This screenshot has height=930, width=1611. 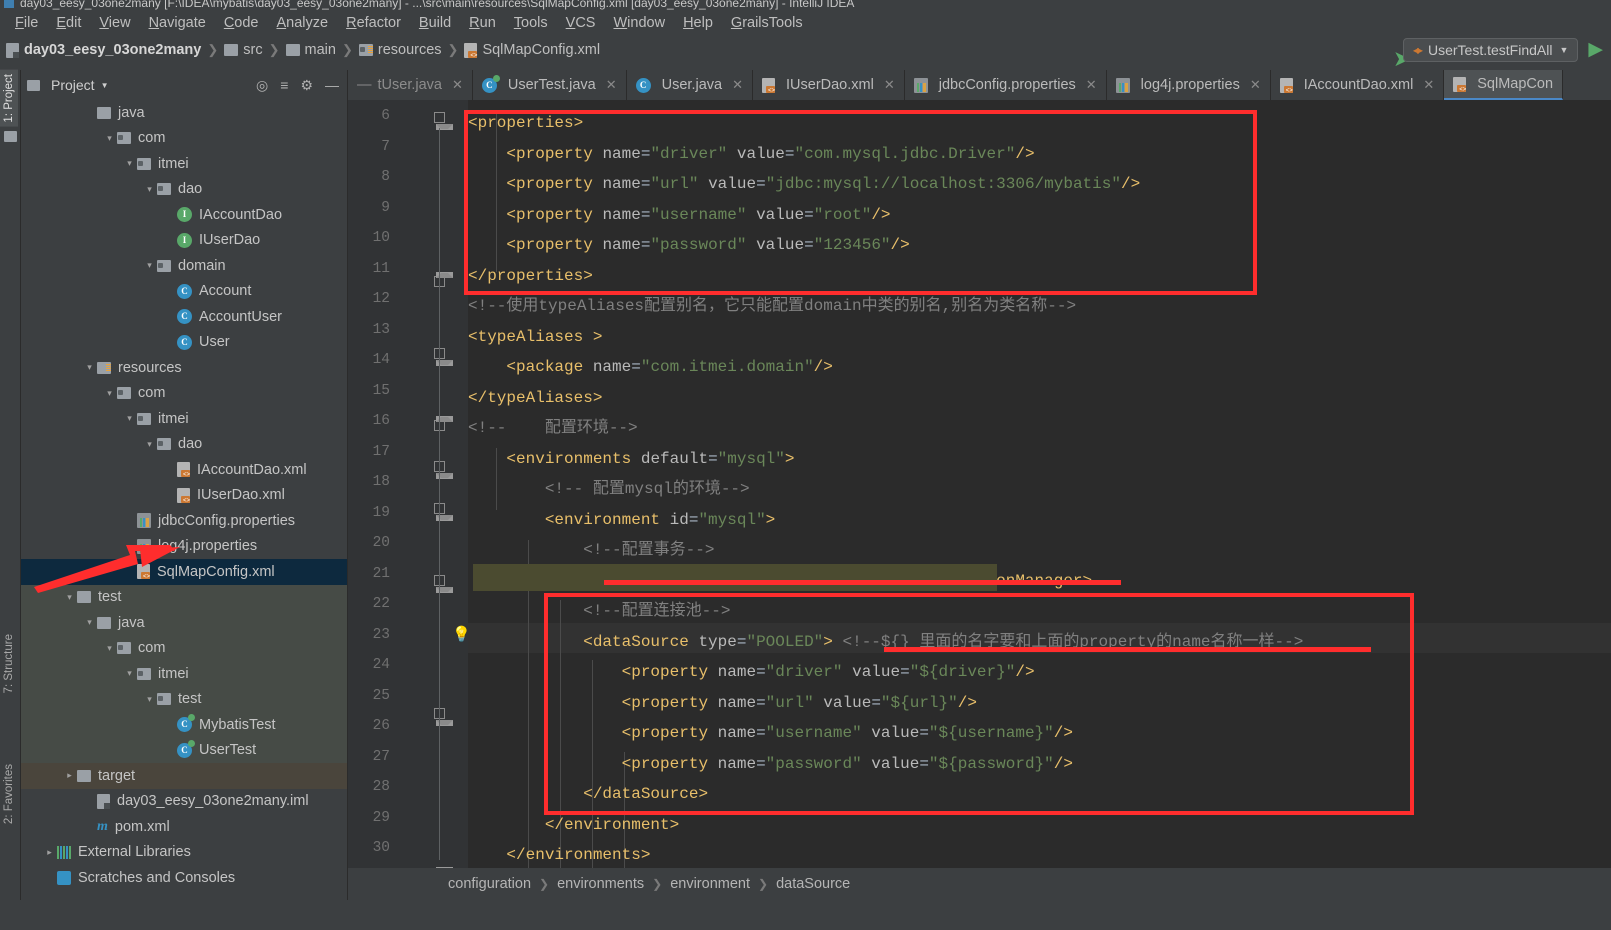 What do you see at coordinates (1357, 85) in the screenshot?
I see `editor-tab-iaccountdao-xml: IAccountDao.xml ✕` at bounding box center [1357, 85].